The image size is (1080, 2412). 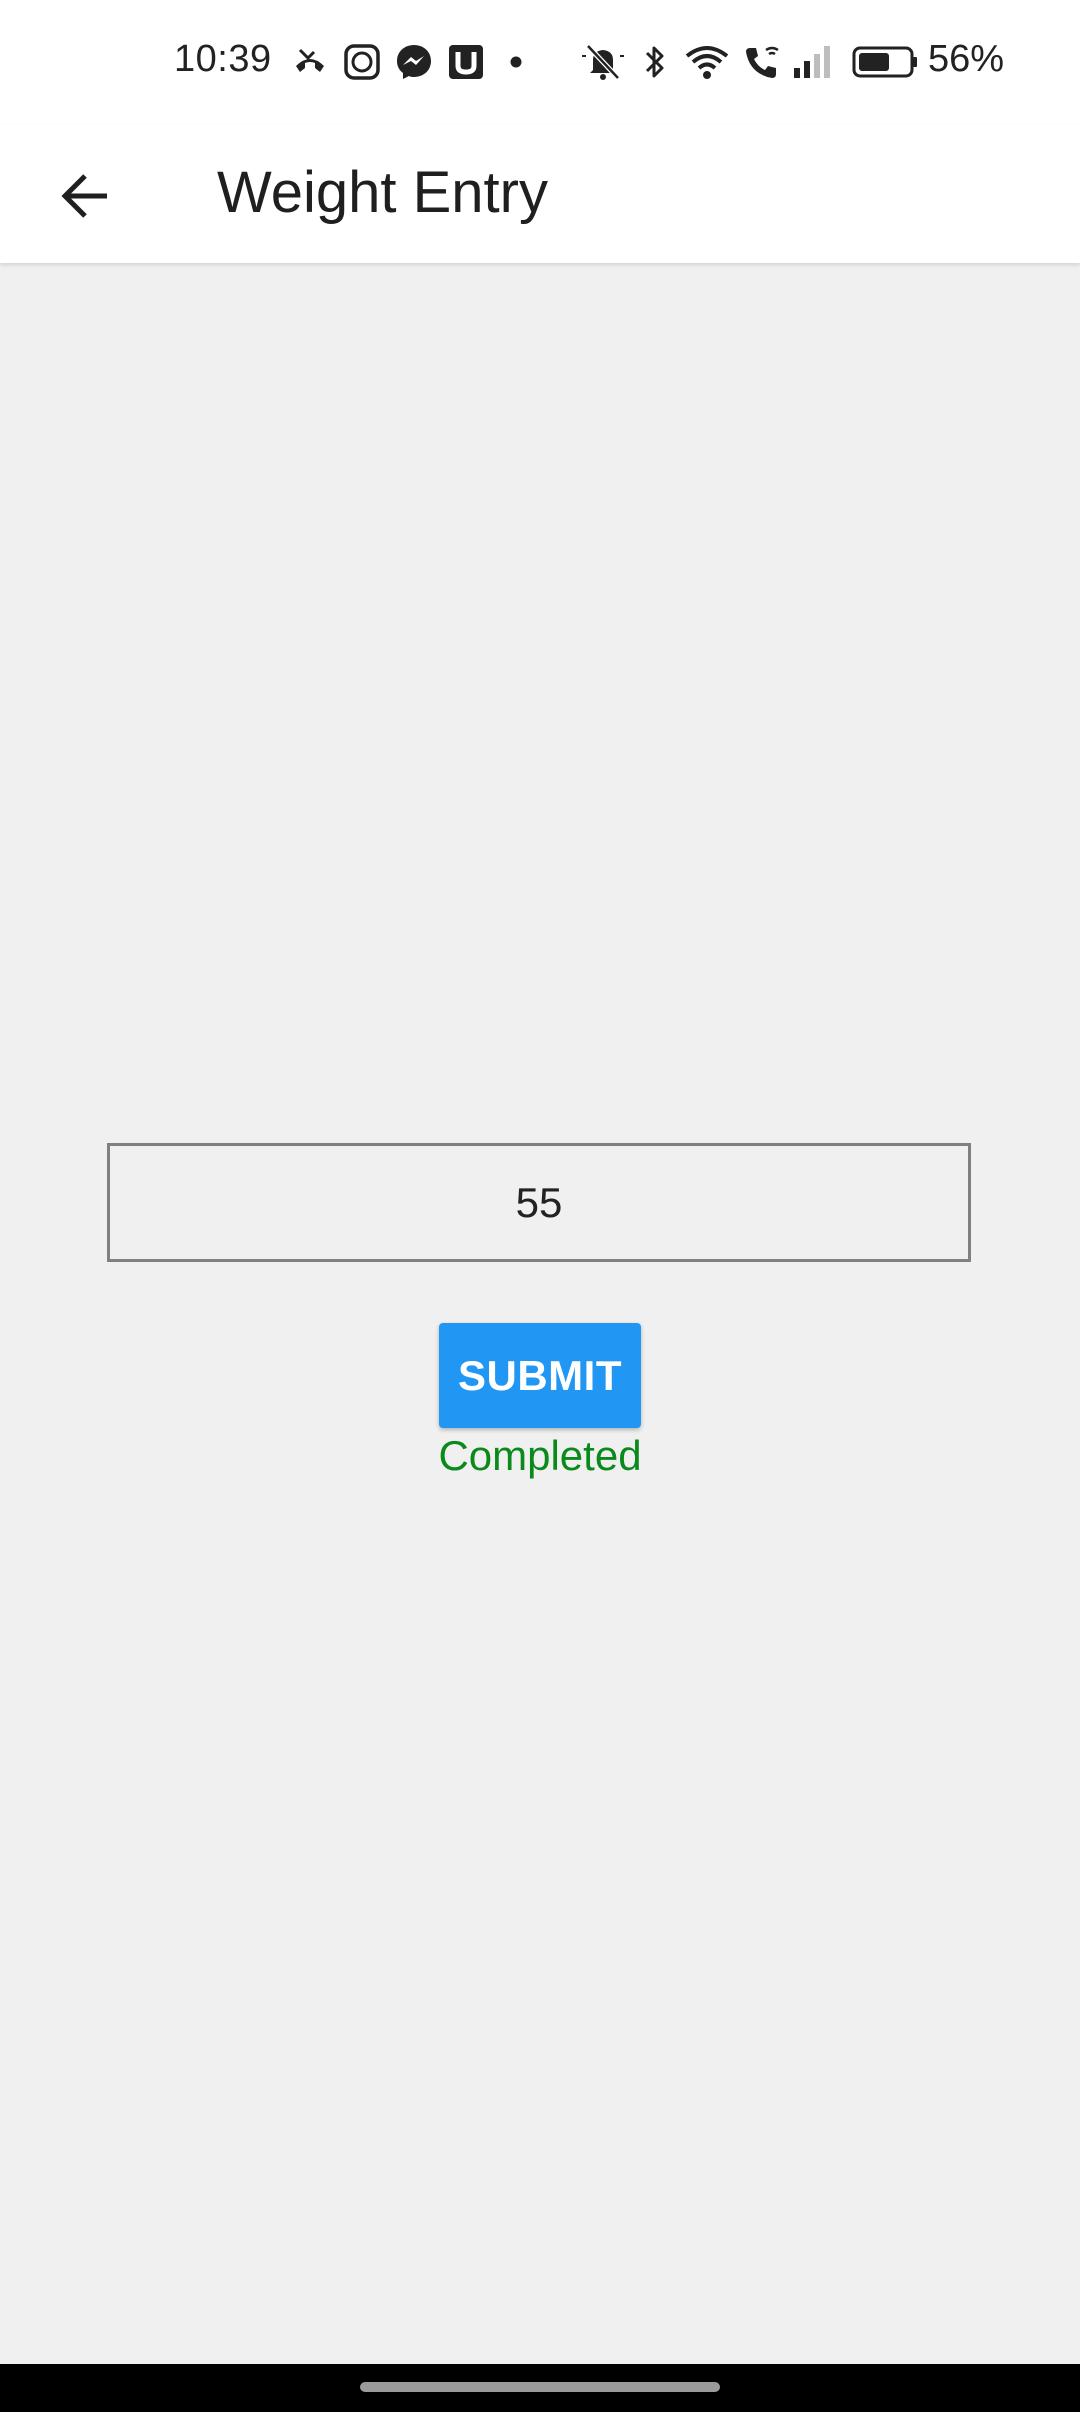 I want to click on missed-call-icon, so click(x=310, y=60).